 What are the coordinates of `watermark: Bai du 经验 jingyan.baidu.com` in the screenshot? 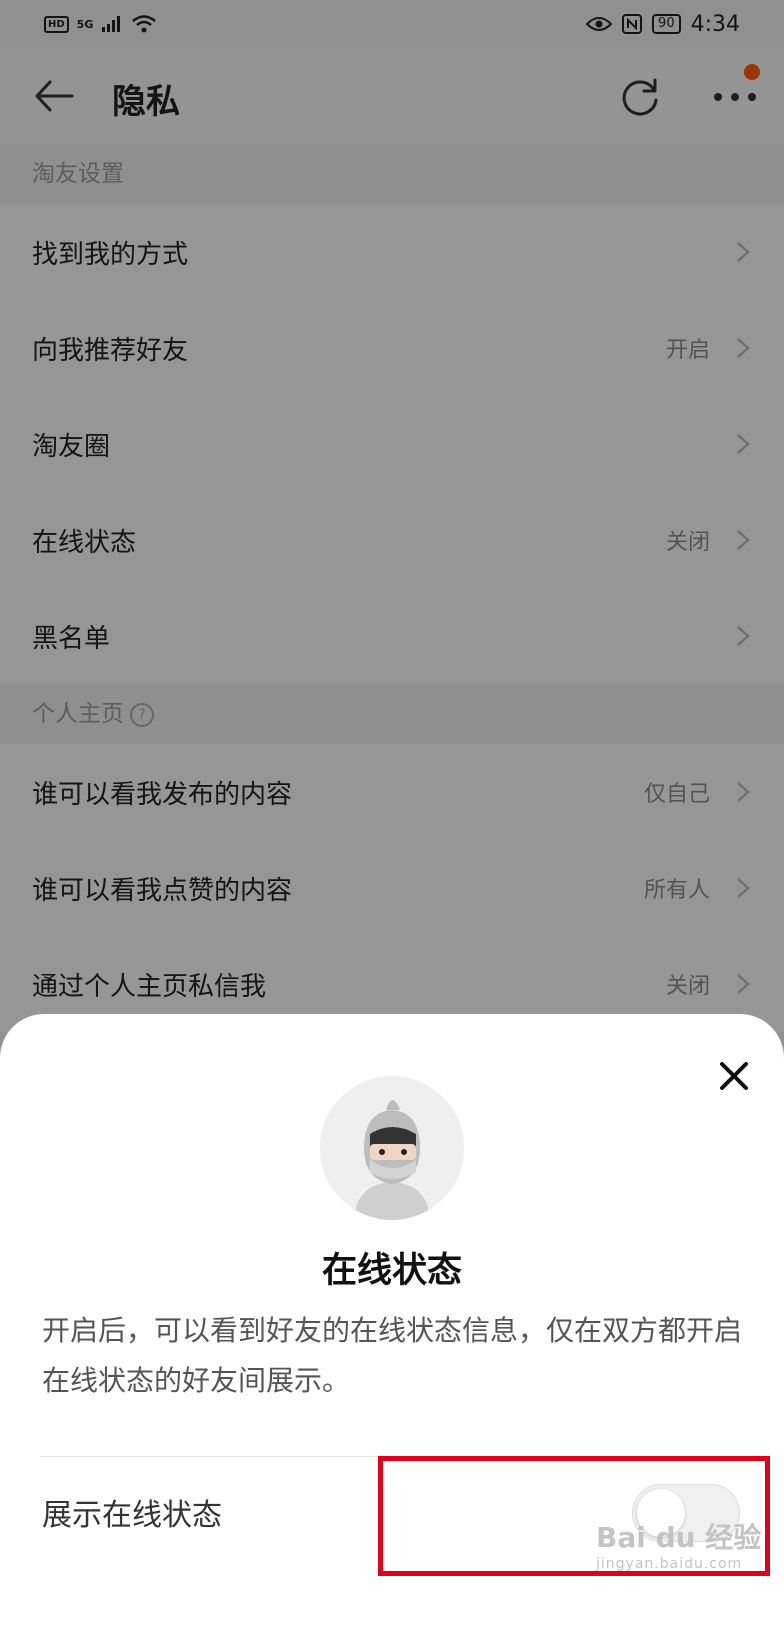 It's located at (686, 1544).